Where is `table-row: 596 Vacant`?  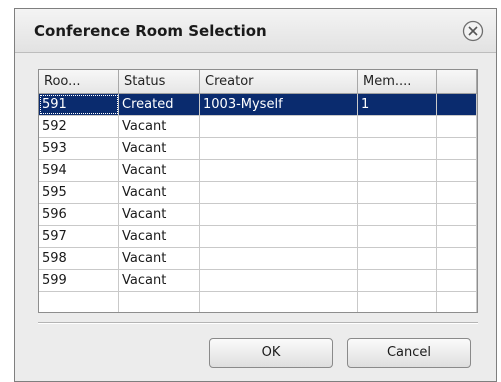 table-row: 596 Vacant is located at coordinates (258, 215).